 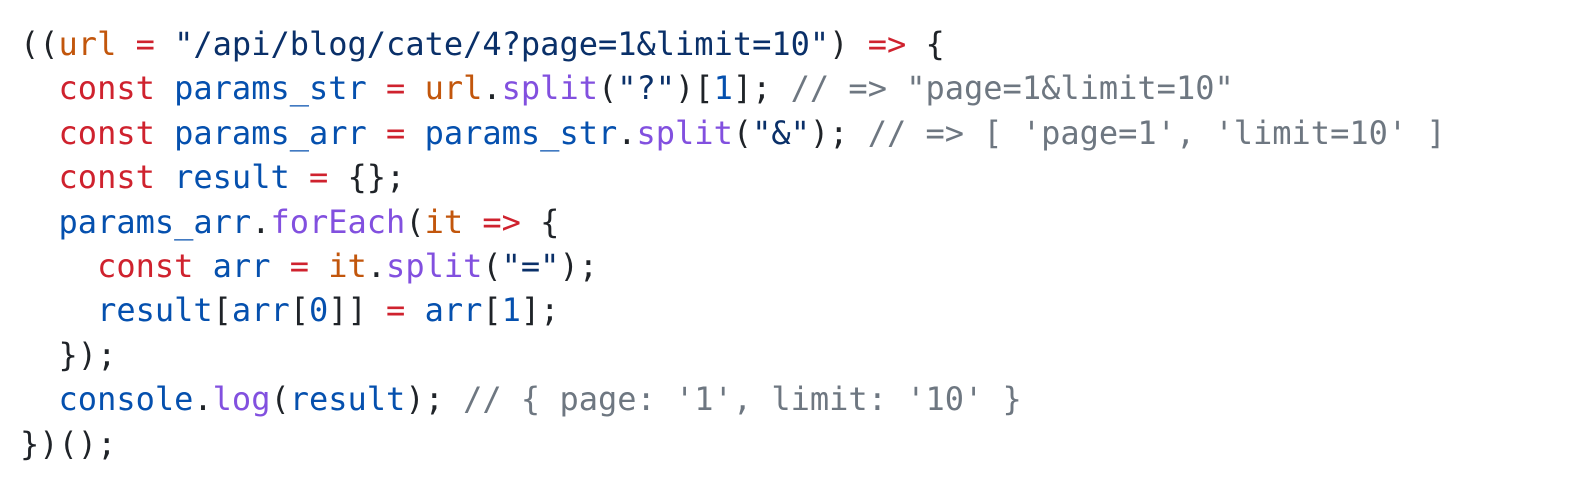 What do you see at coordinates (742, 399) in the screenshot?
I see `code-token: // { page: '1', limit: '10' }` at bounding box center [742, 399].